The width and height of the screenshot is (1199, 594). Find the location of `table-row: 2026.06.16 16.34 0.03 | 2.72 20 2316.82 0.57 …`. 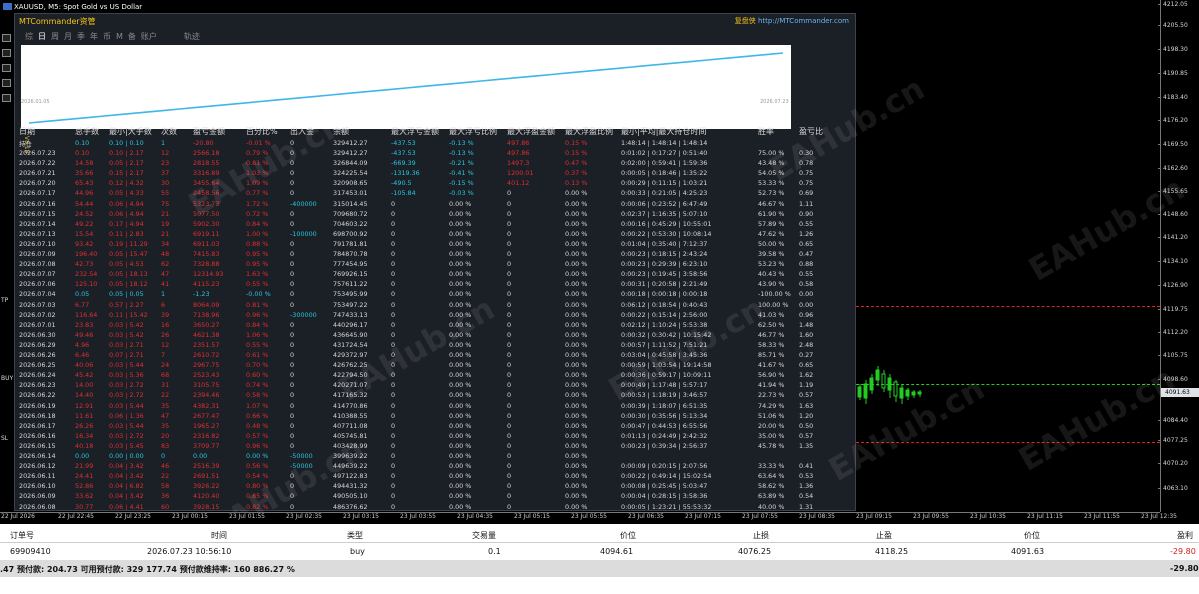

table-row: 2026.06.16 16.34 0.03 | 2.72 20 2316.82 0.57 … is located at coordinates (430, 436).